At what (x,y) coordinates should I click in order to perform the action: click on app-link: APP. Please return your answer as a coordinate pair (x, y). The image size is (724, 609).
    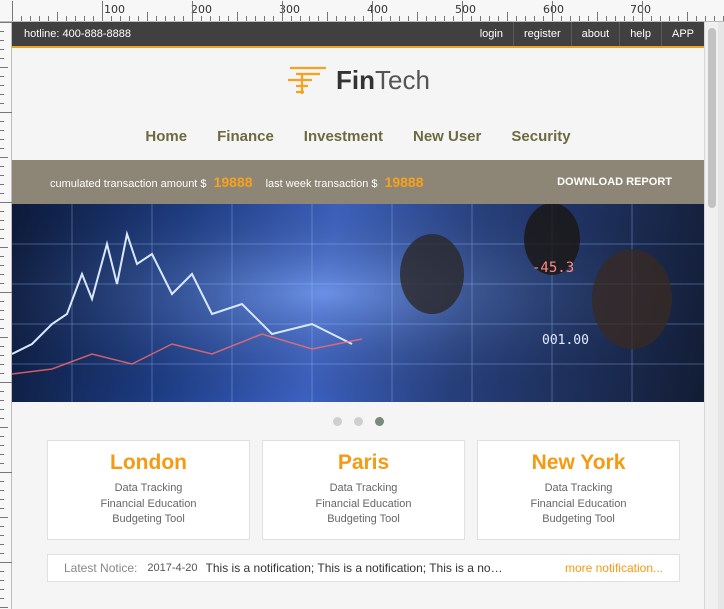
    Looking at the image, I should click on (682, 34).